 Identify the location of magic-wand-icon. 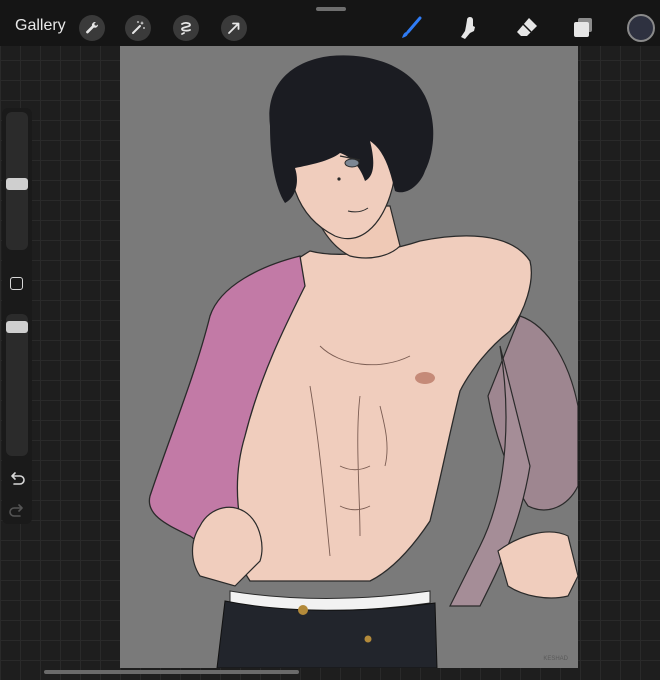
(138, 27).